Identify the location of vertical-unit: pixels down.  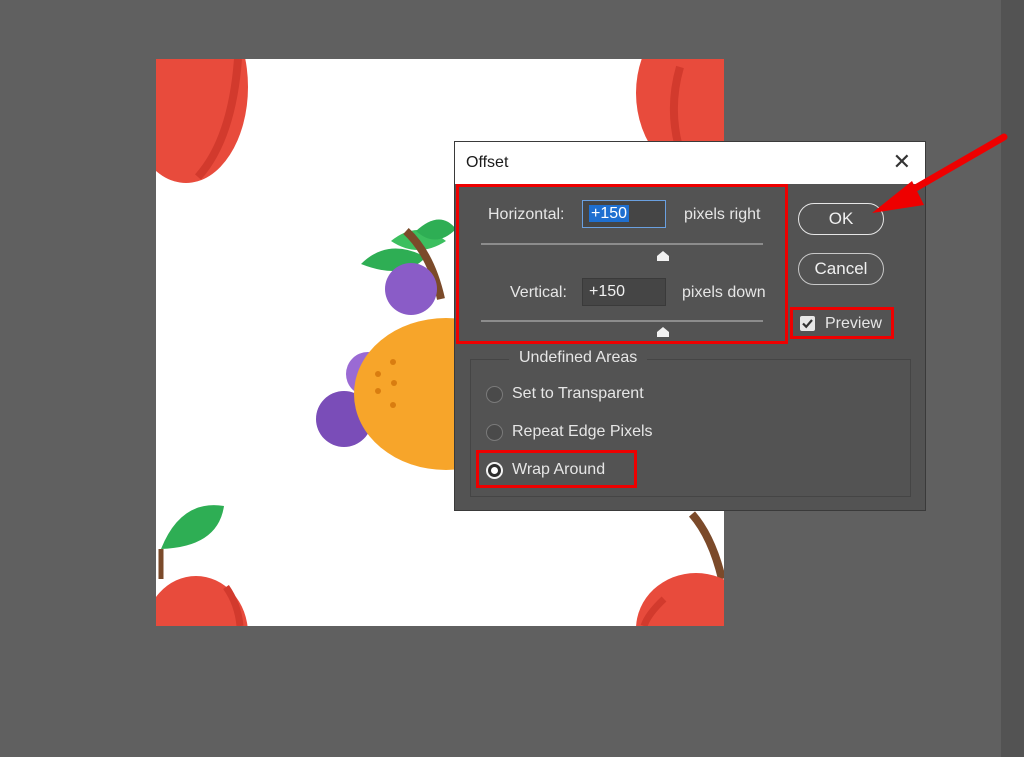
(724, 292).